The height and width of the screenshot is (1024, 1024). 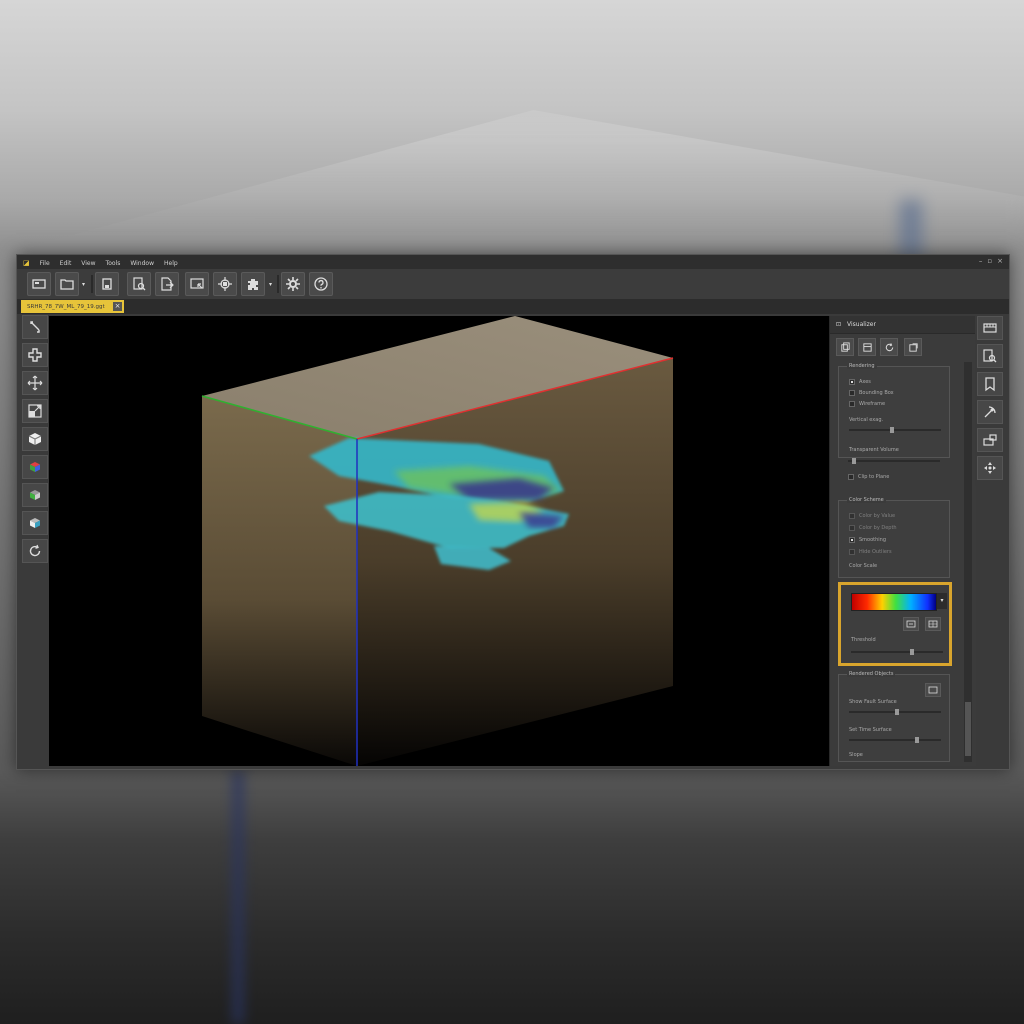 I want to click on add-object-button, so click(x=933, y=690).